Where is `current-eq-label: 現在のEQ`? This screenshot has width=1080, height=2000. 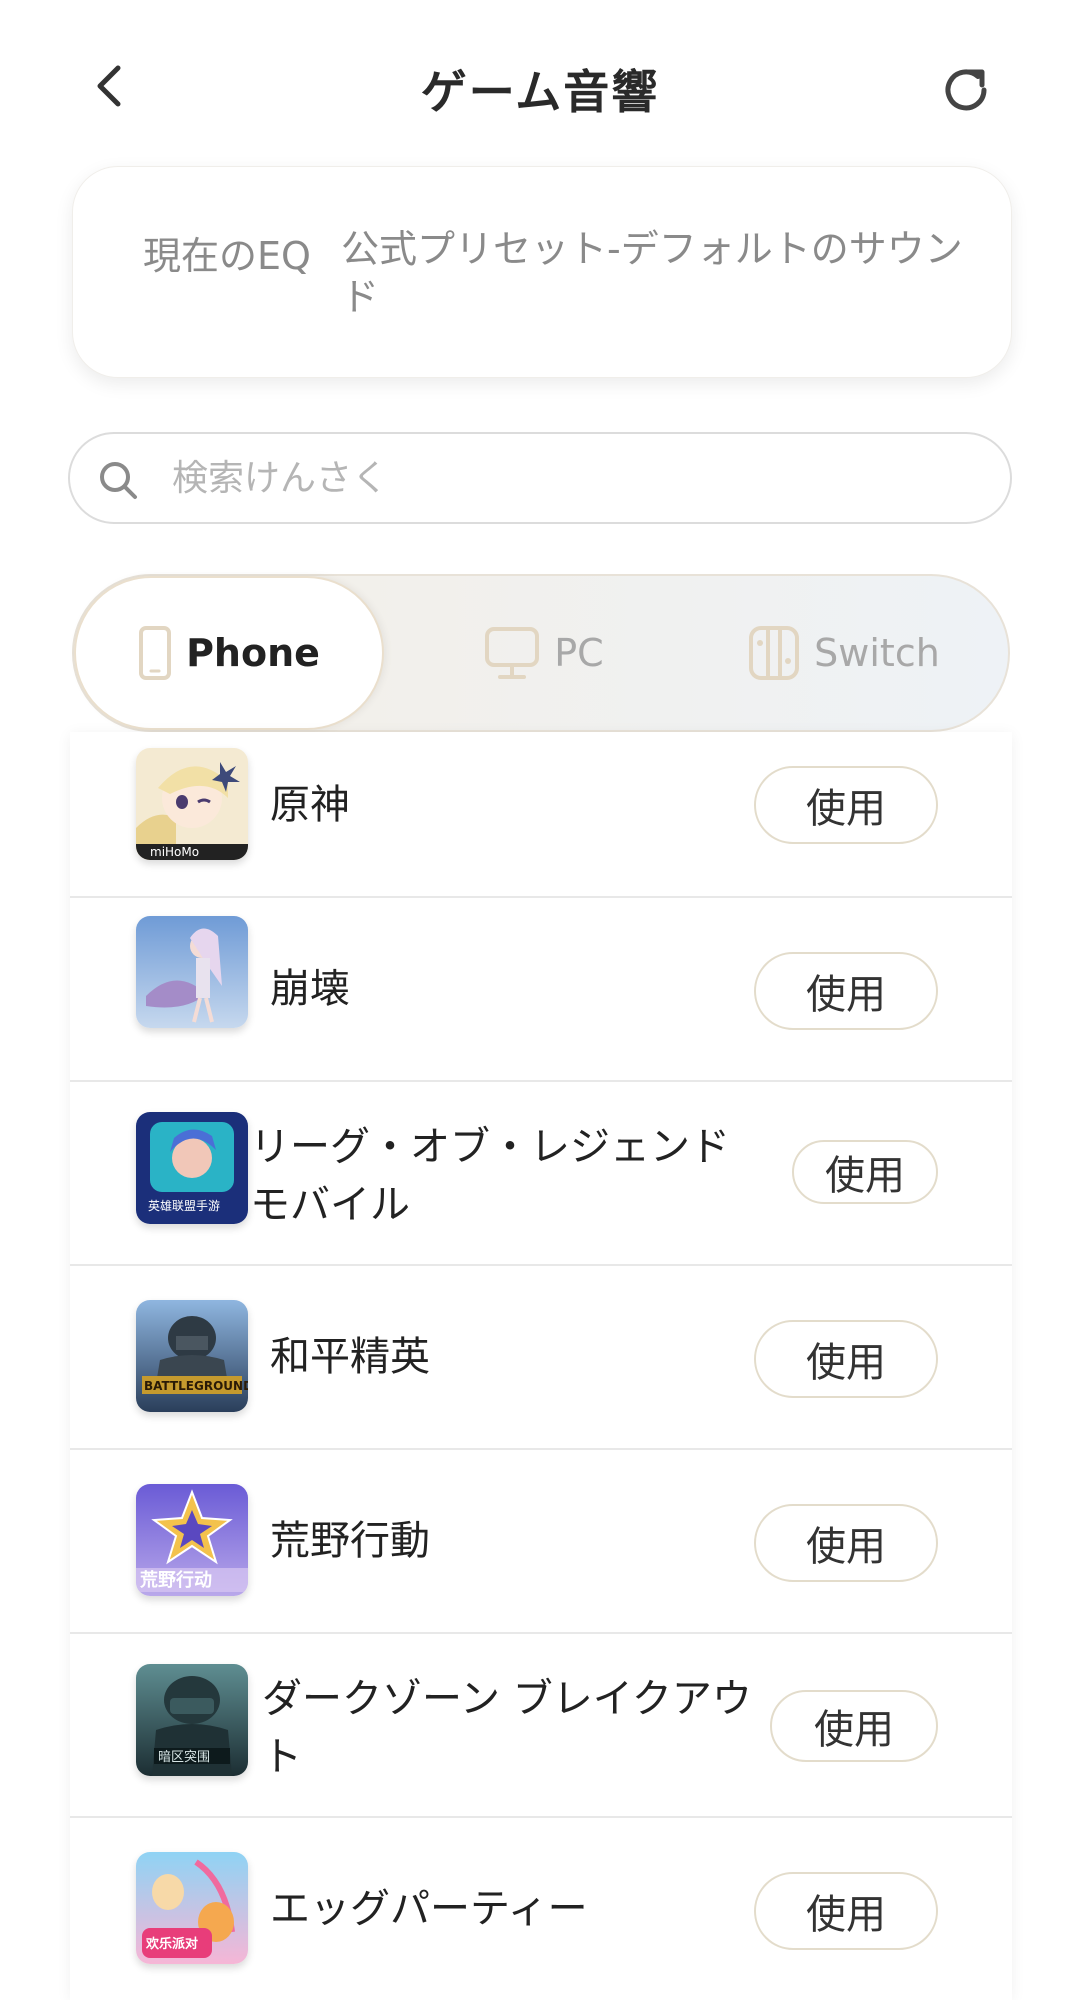 current-eq-label: 現在のEQ is located at coordinates (227, 256).